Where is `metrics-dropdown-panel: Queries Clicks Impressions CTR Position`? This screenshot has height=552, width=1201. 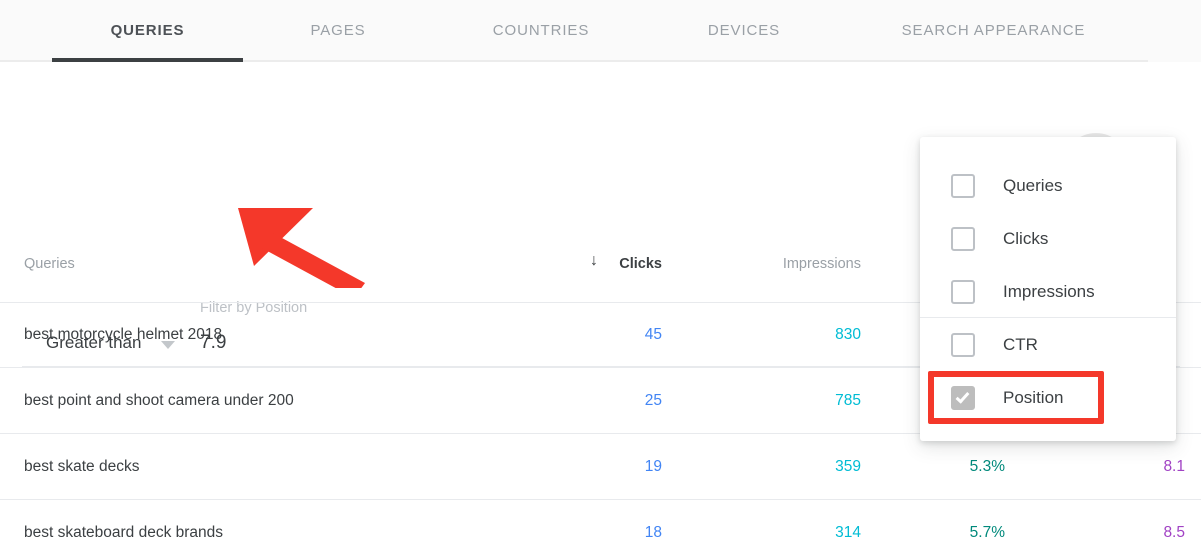
metrics-dropdown-panel: Queries Clicks Impressions CTR Position is located at coordinates (1048, 289).